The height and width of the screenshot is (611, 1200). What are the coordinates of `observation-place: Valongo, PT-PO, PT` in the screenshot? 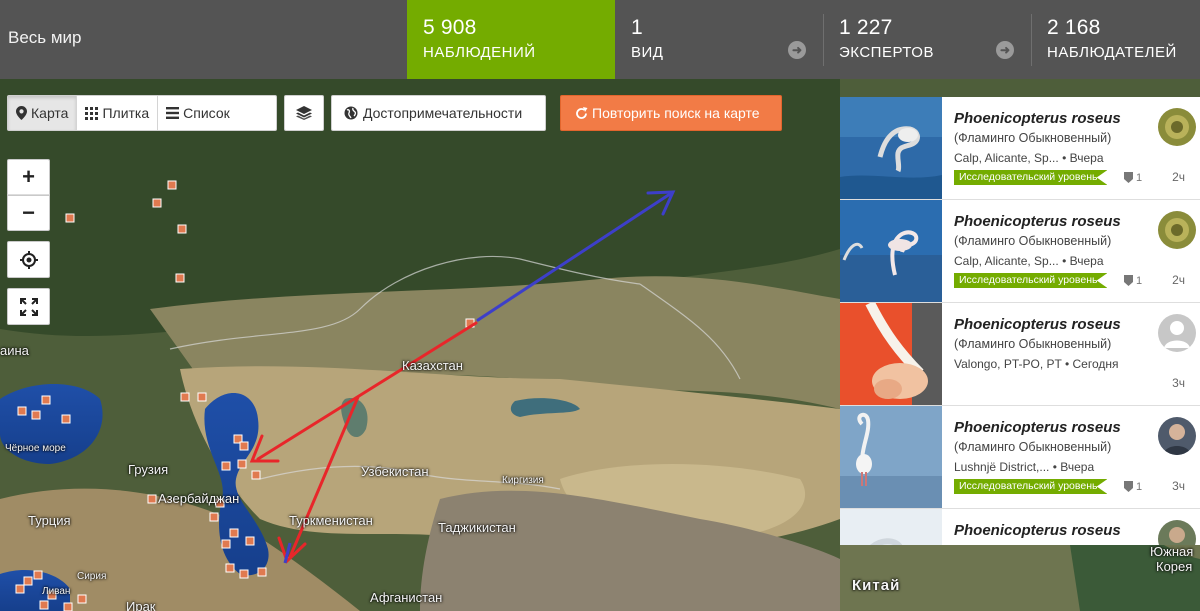 It's located at (1008, 364).